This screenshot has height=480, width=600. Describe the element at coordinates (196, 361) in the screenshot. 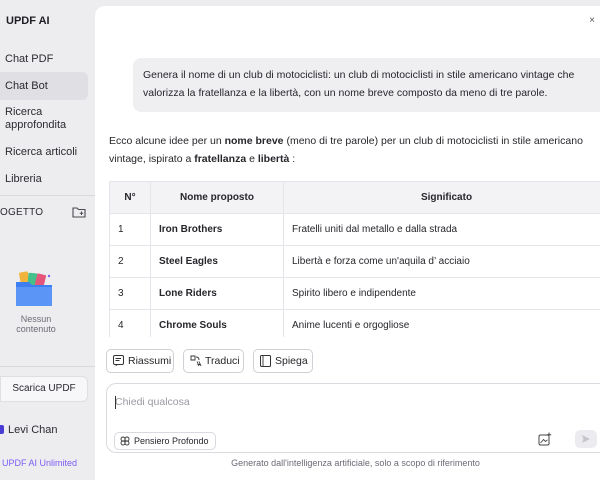

I see `translate-icon` at that location.